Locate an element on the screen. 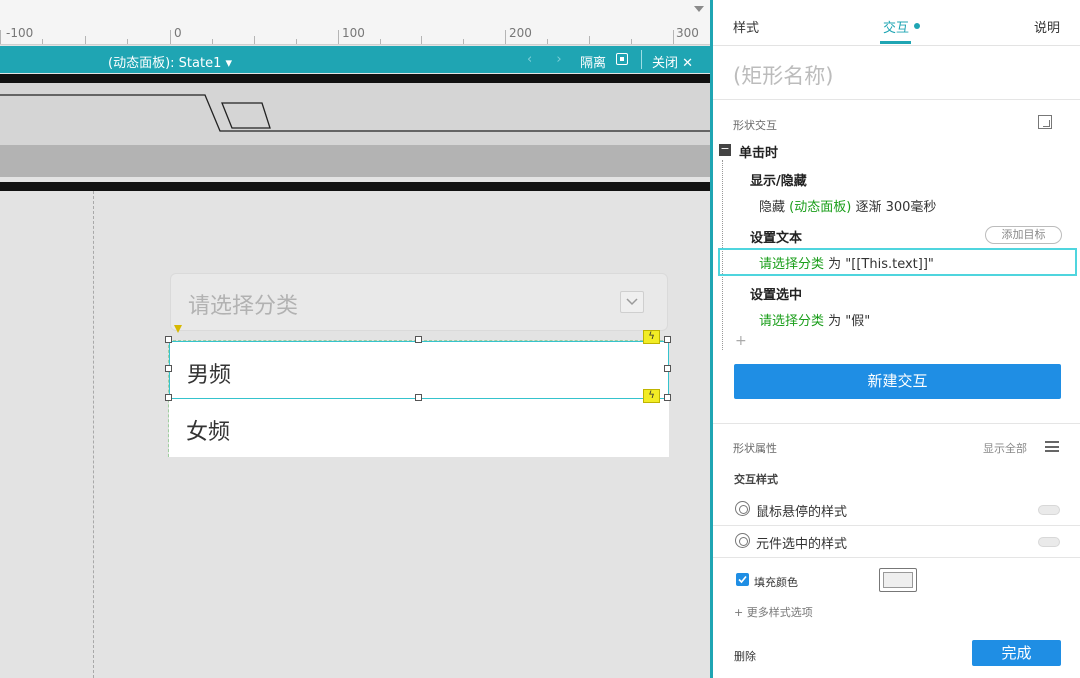 The height and width of the screenshot is (678, 1080). action-set-selected-detail: 请选择分类 为 "假" is located at coordinates (814, 319).